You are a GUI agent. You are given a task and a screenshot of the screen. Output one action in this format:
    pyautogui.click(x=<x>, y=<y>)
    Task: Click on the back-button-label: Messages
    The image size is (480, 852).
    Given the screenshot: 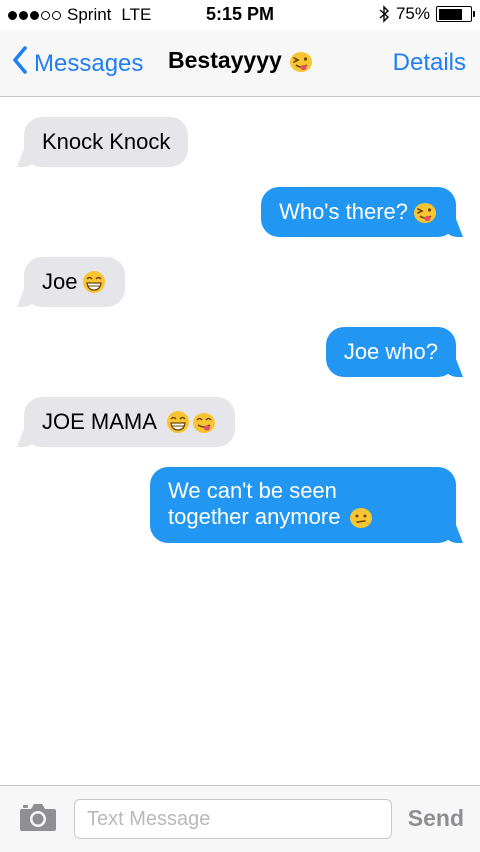 What is the action you would take?
    pyautogui.click(x=89, y=63)
    